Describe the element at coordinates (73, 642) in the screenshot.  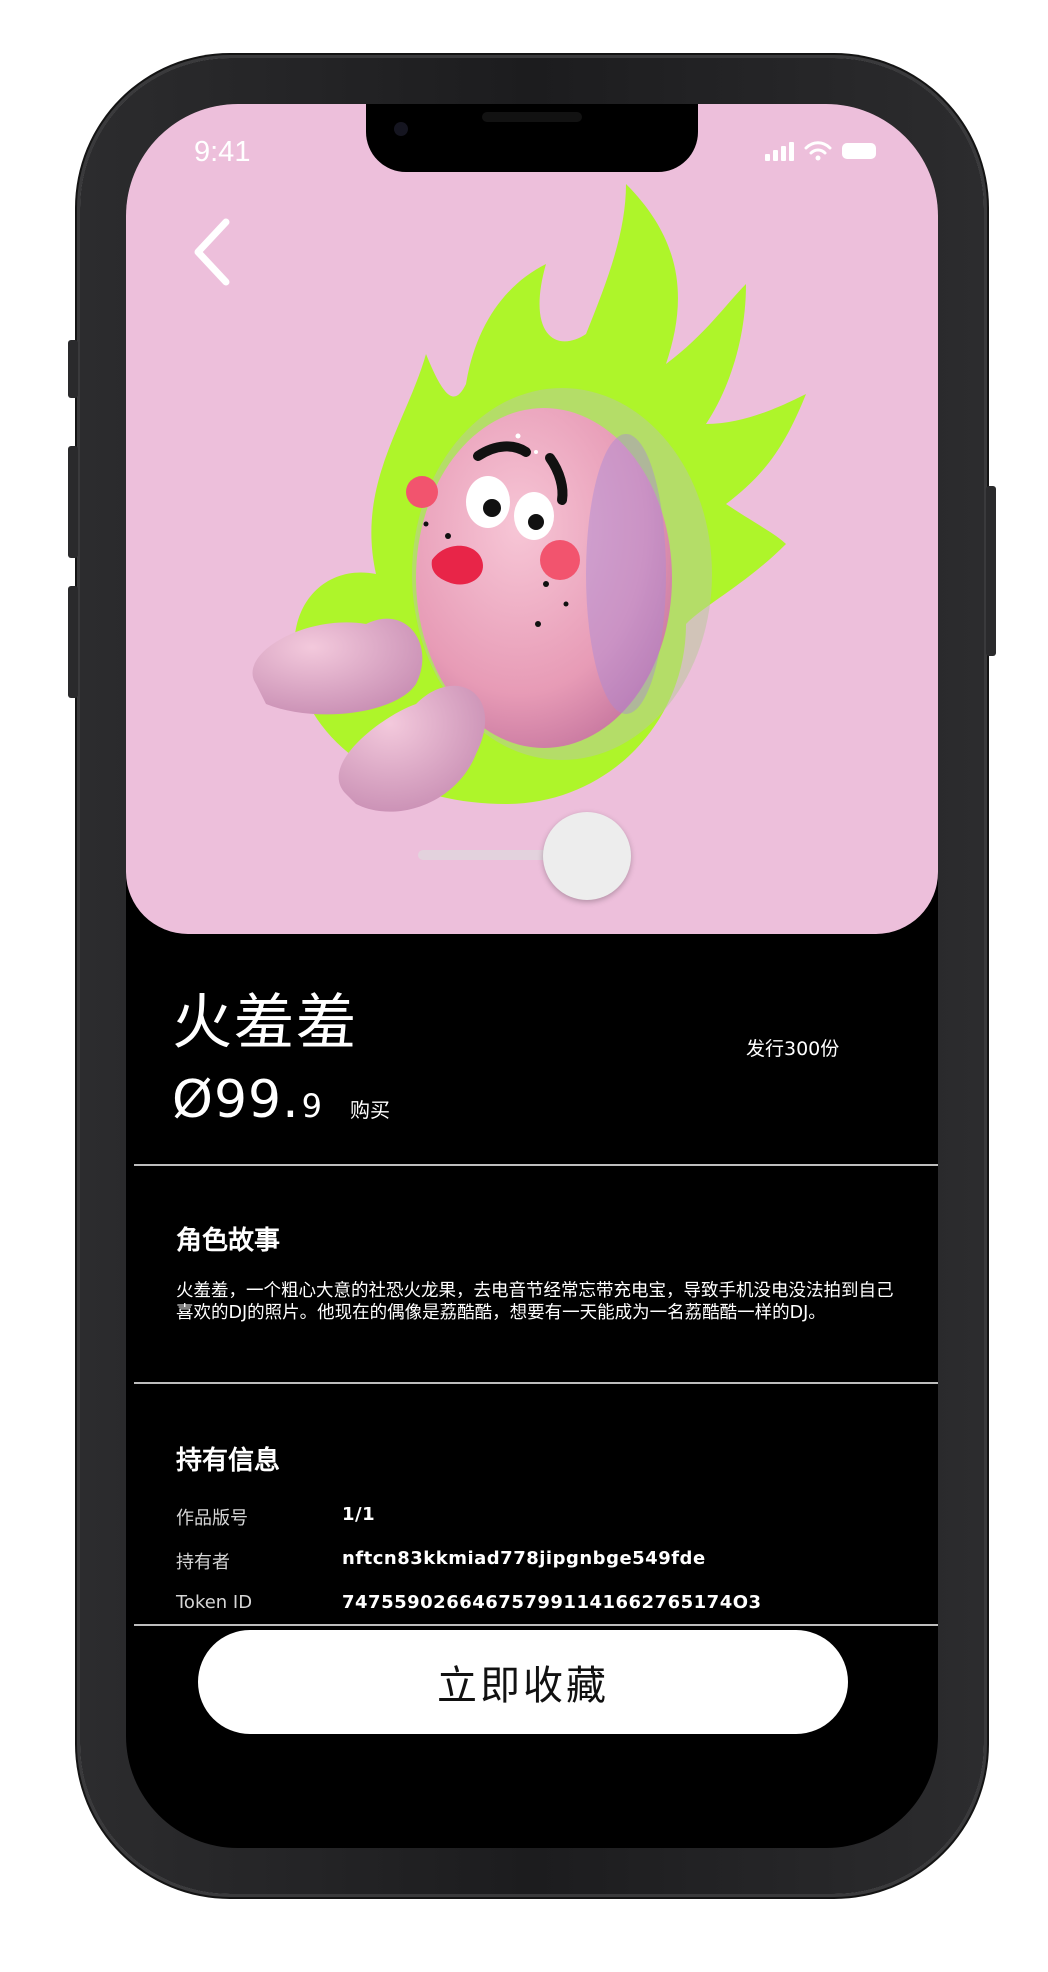
I see `volume-down-button` at that location.